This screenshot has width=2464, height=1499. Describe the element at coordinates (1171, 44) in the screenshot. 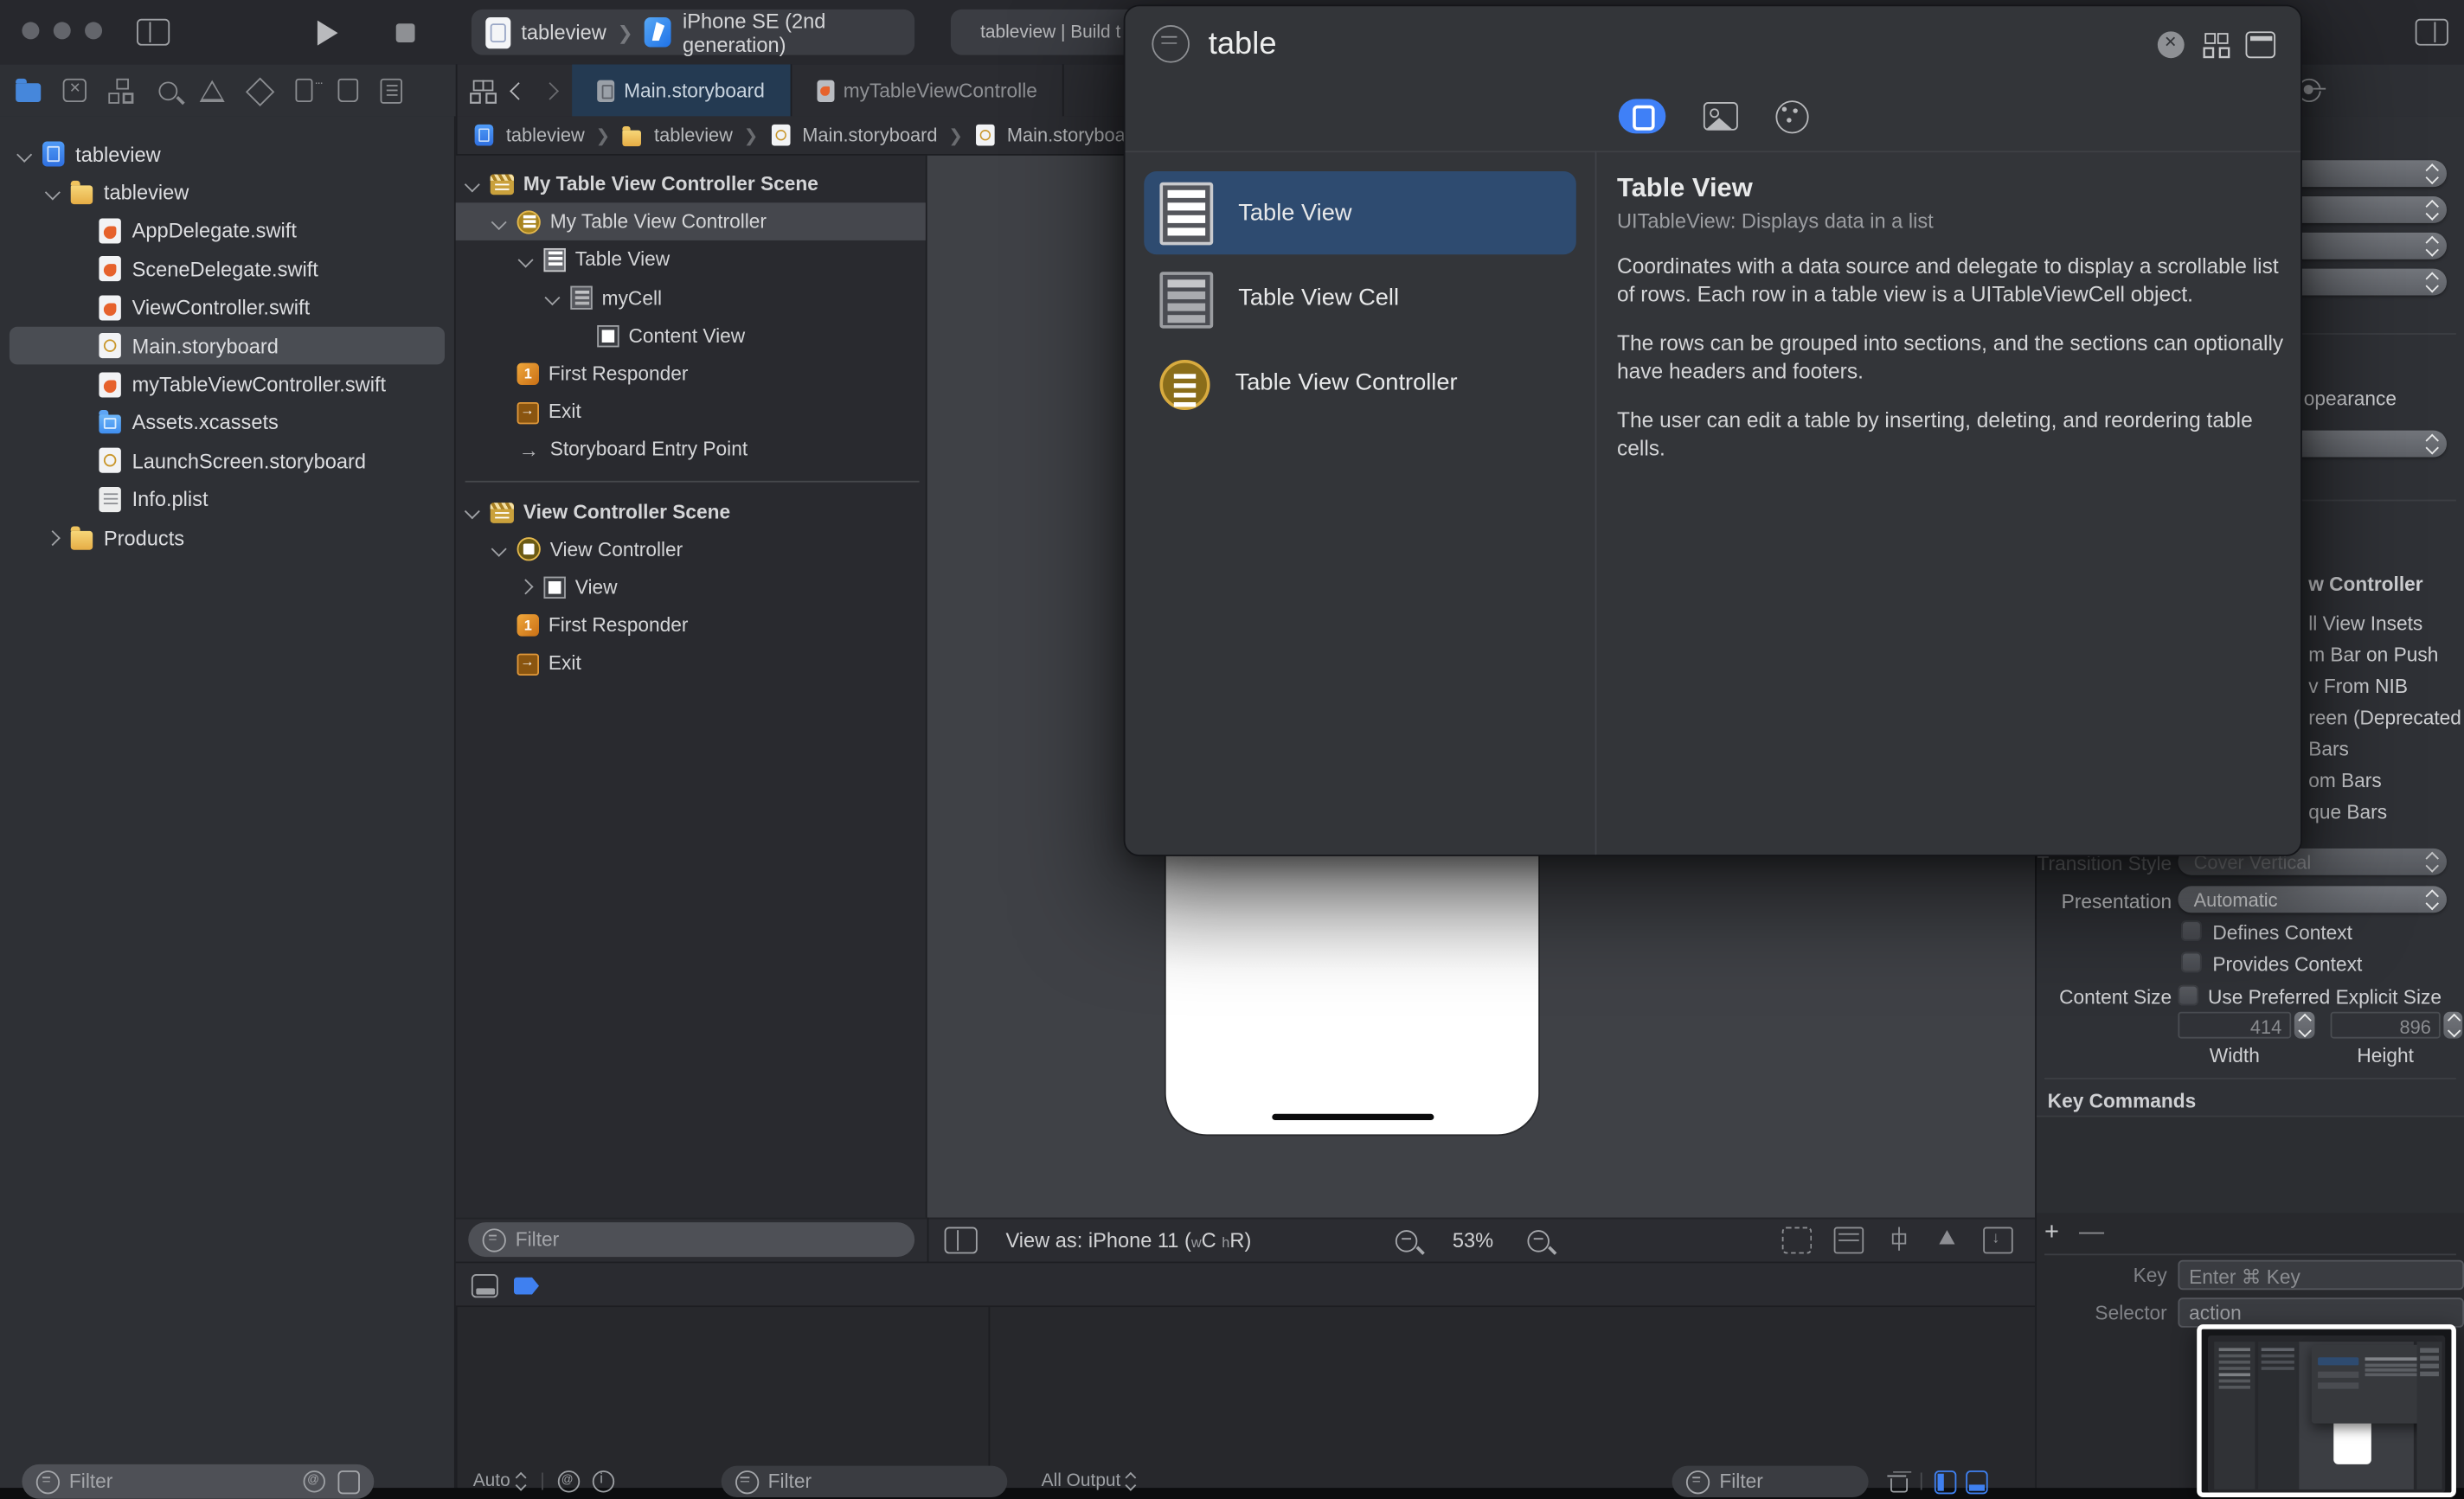

I see `library-filter-icon` at that location.